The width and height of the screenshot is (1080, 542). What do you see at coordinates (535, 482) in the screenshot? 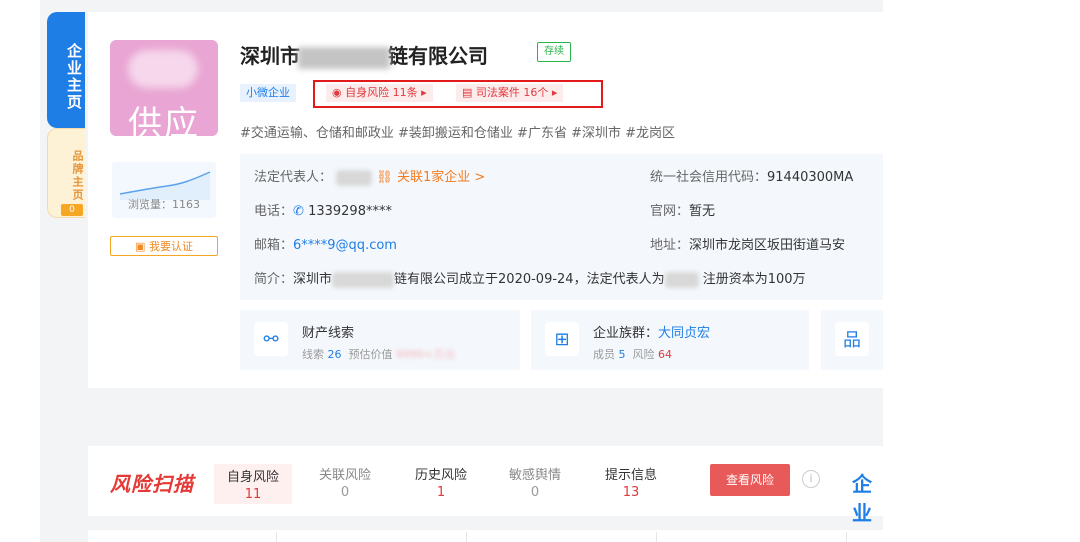
I see `tab-sensitive-news: 敏感舆情 0` at bounding box center [535, 482].